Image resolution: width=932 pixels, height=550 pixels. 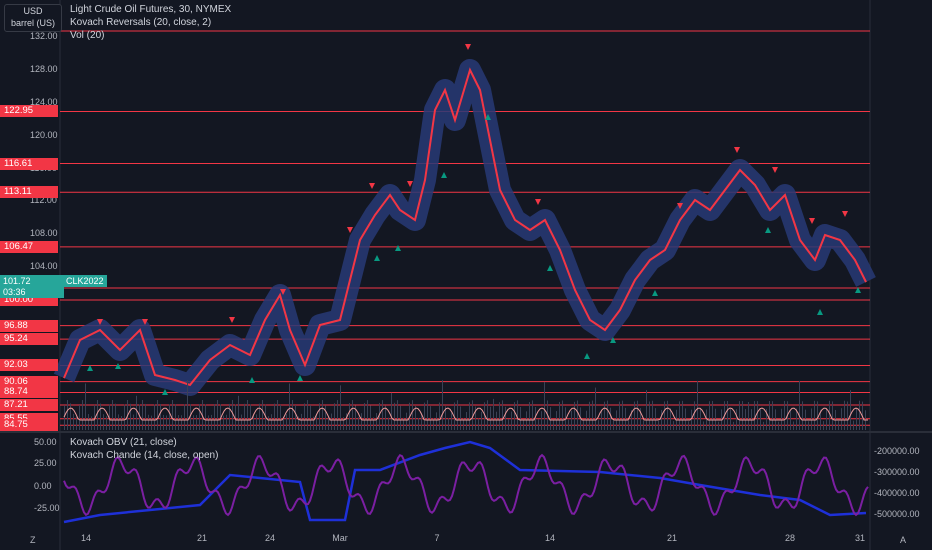 I want to click on obv-legend: Kovach OBV (21, close), so click(x=123, y=442).